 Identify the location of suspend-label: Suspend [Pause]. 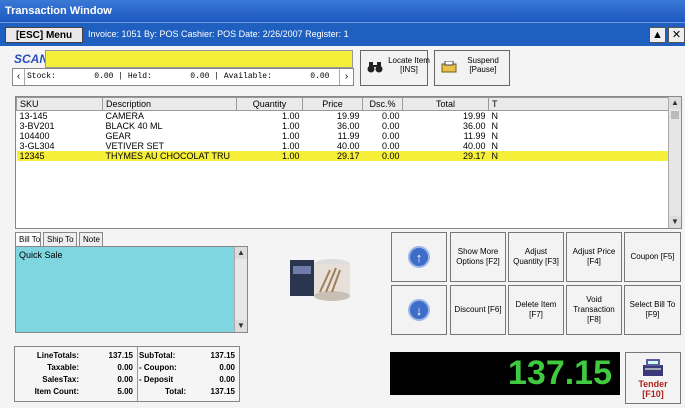
(483, 65).